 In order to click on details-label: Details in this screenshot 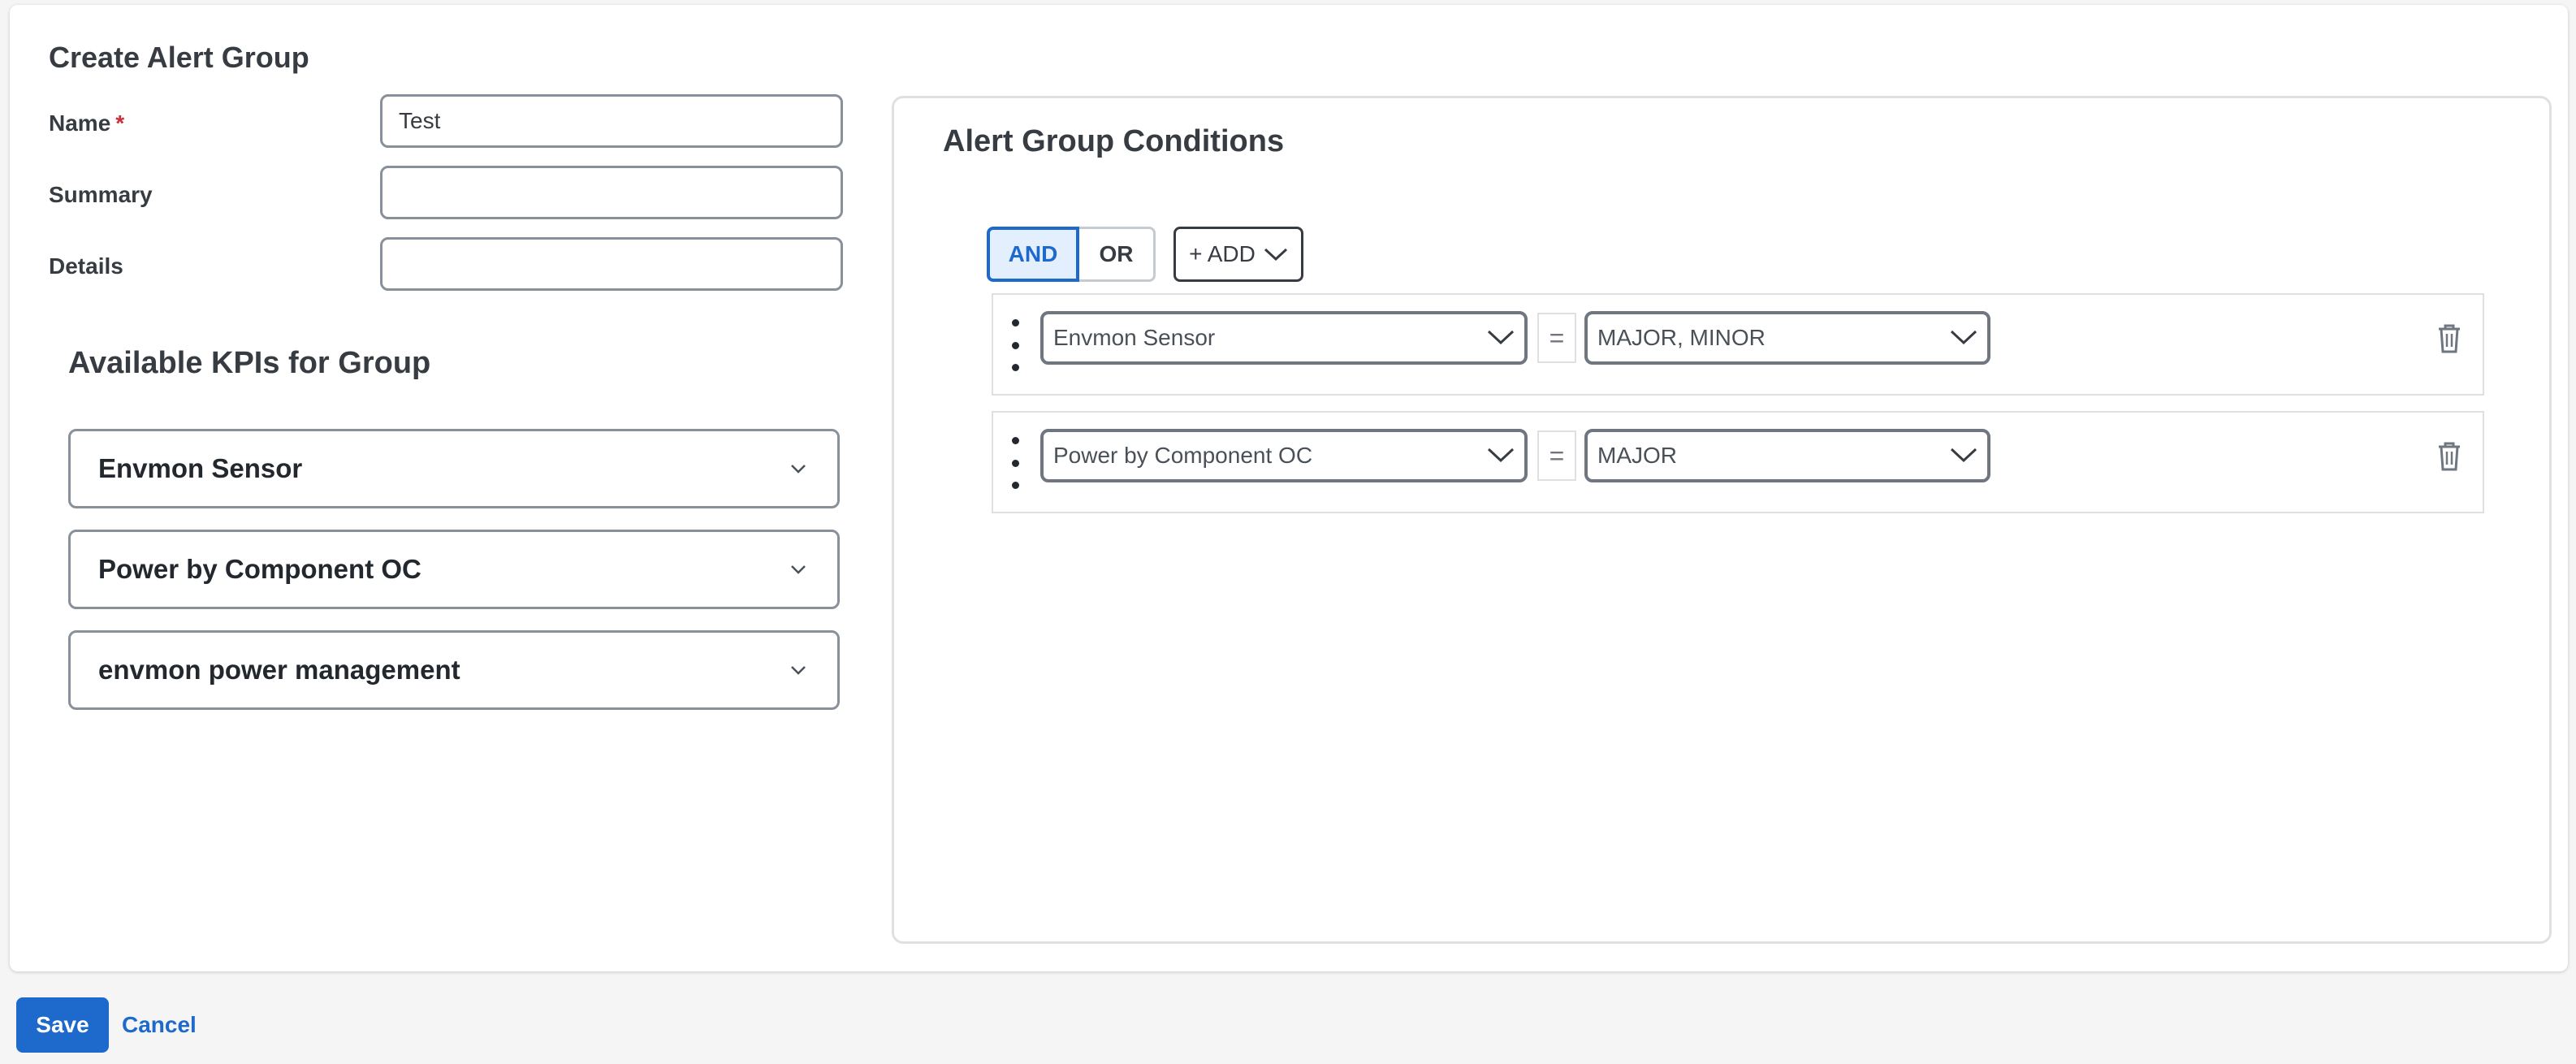, I will do `click(86, 266)`.